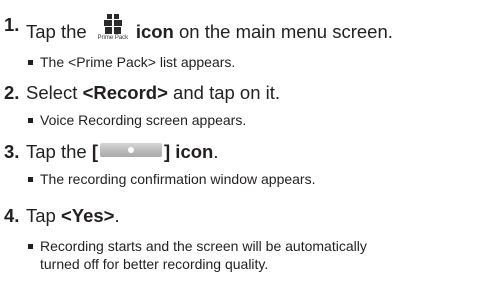 This screenshot has height=283, width=492. What do you see at coordinates (12, 151) in the screenshot?
I see `step-number: 3.` at bounding box center [12, 151].